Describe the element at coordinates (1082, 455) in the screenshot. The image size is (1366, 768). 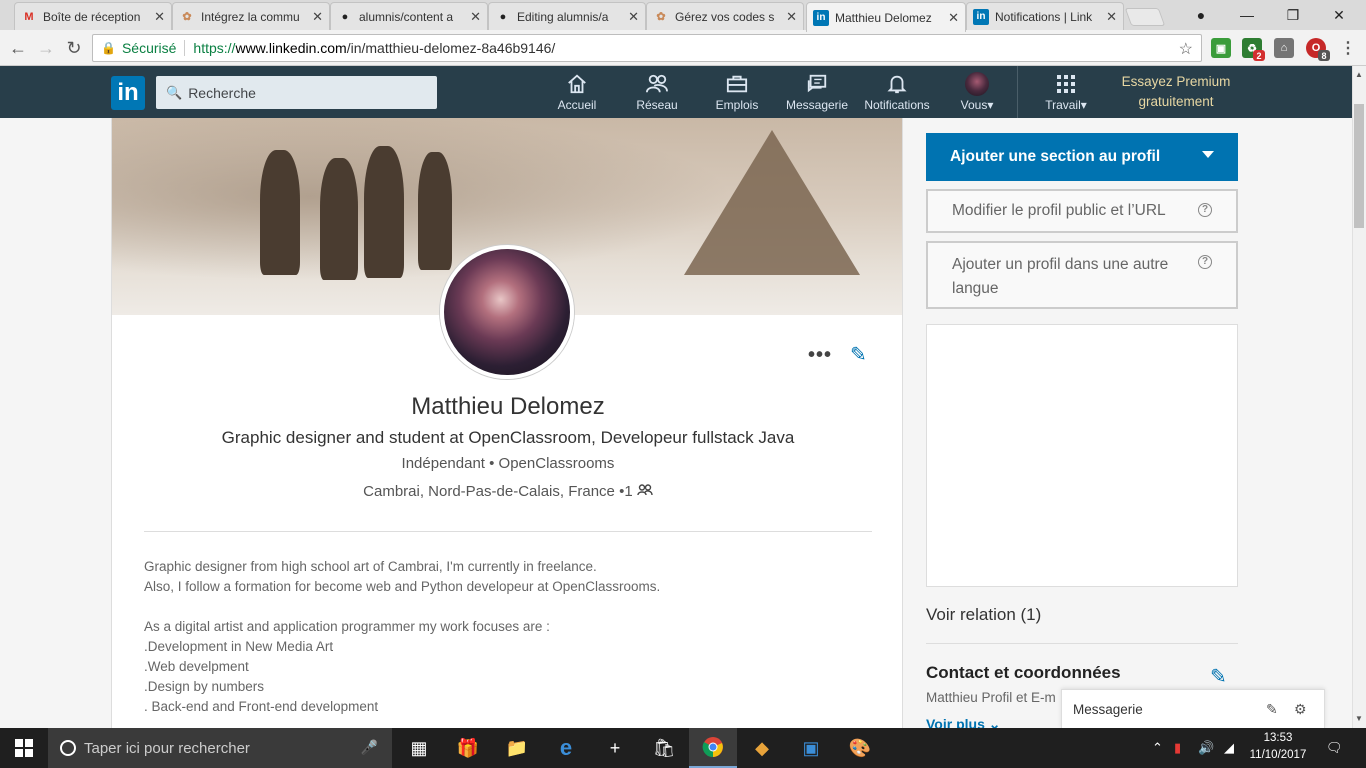
I see `ad-placeholder` at that location.